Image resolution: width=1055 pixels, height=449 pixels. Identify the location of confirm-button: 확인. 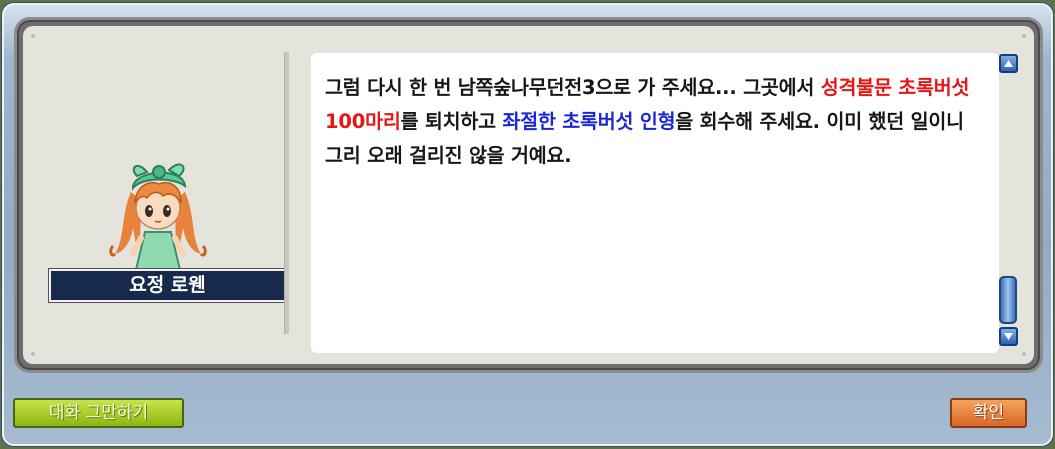
(988, 413).